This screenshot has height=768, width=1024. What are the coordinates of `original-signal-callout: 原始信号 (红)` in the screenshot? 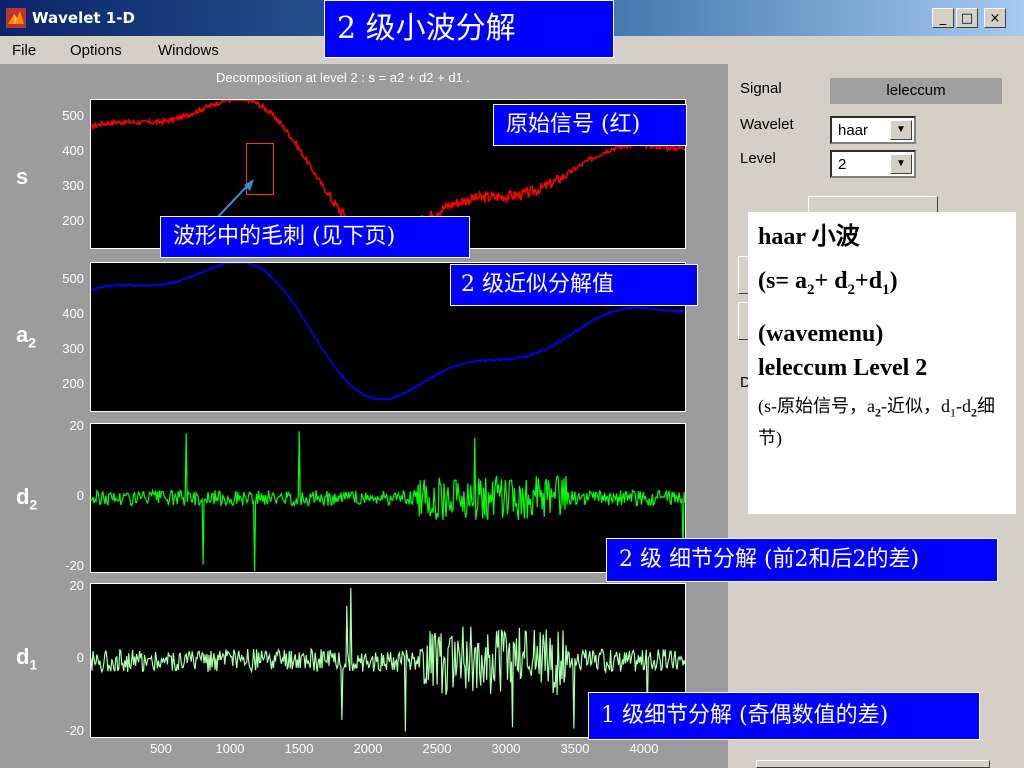 It's located at (590, 125).